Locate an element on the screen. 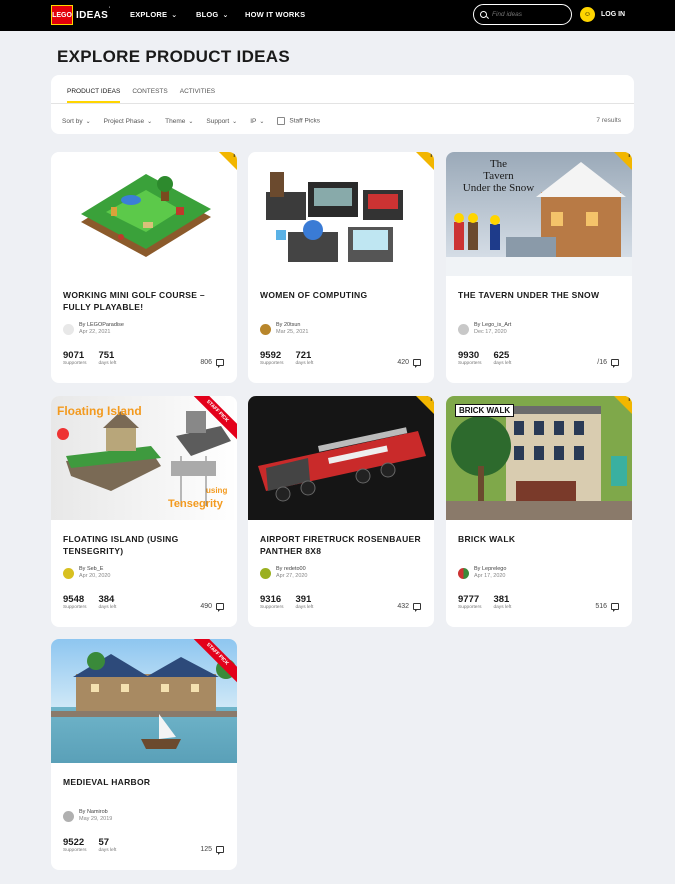  comments-count: 432 is located at coordinates (409, 607).